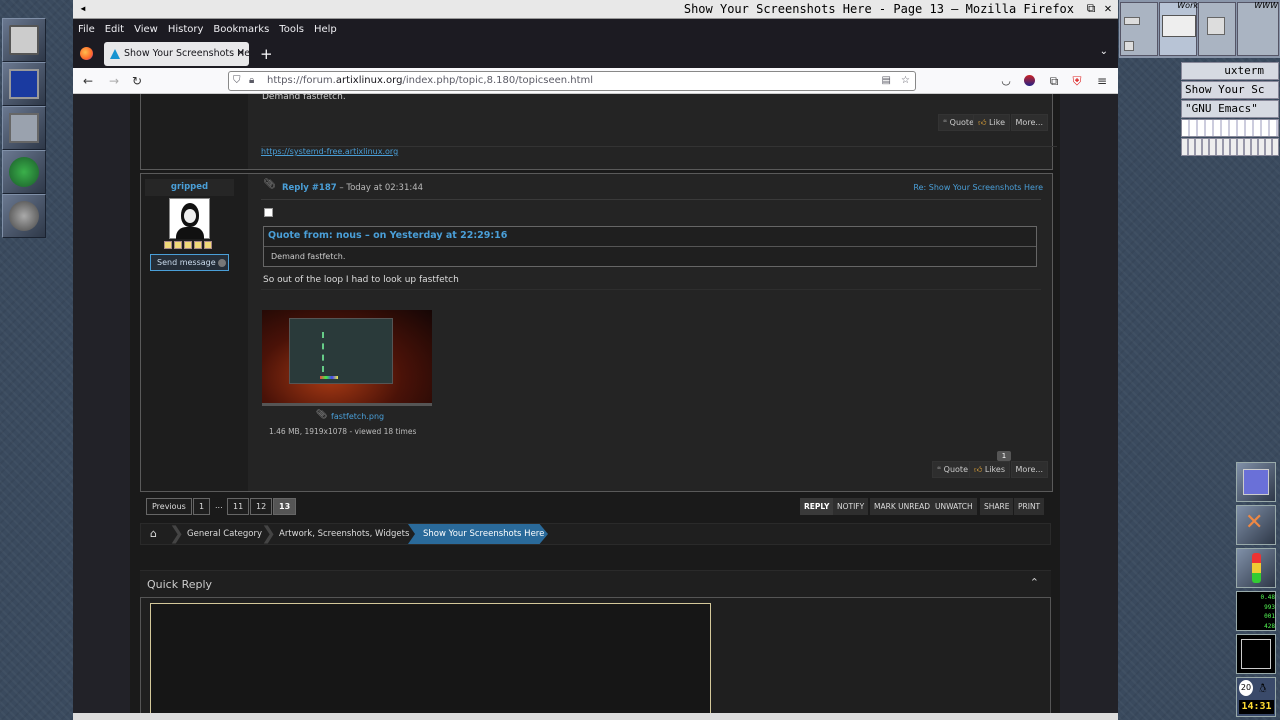  I want to click on dock-gimp-icon, so click(24, 216).